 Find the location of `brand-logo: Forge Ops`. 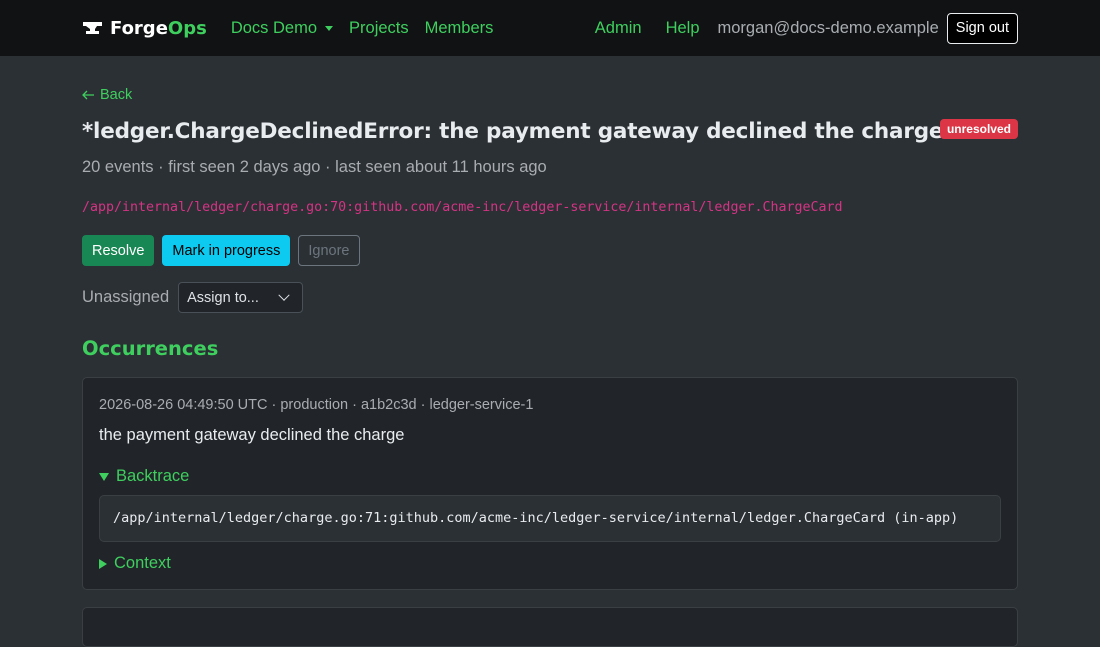

brand-logo: Forge Ops is located at coordinates (144, 28).